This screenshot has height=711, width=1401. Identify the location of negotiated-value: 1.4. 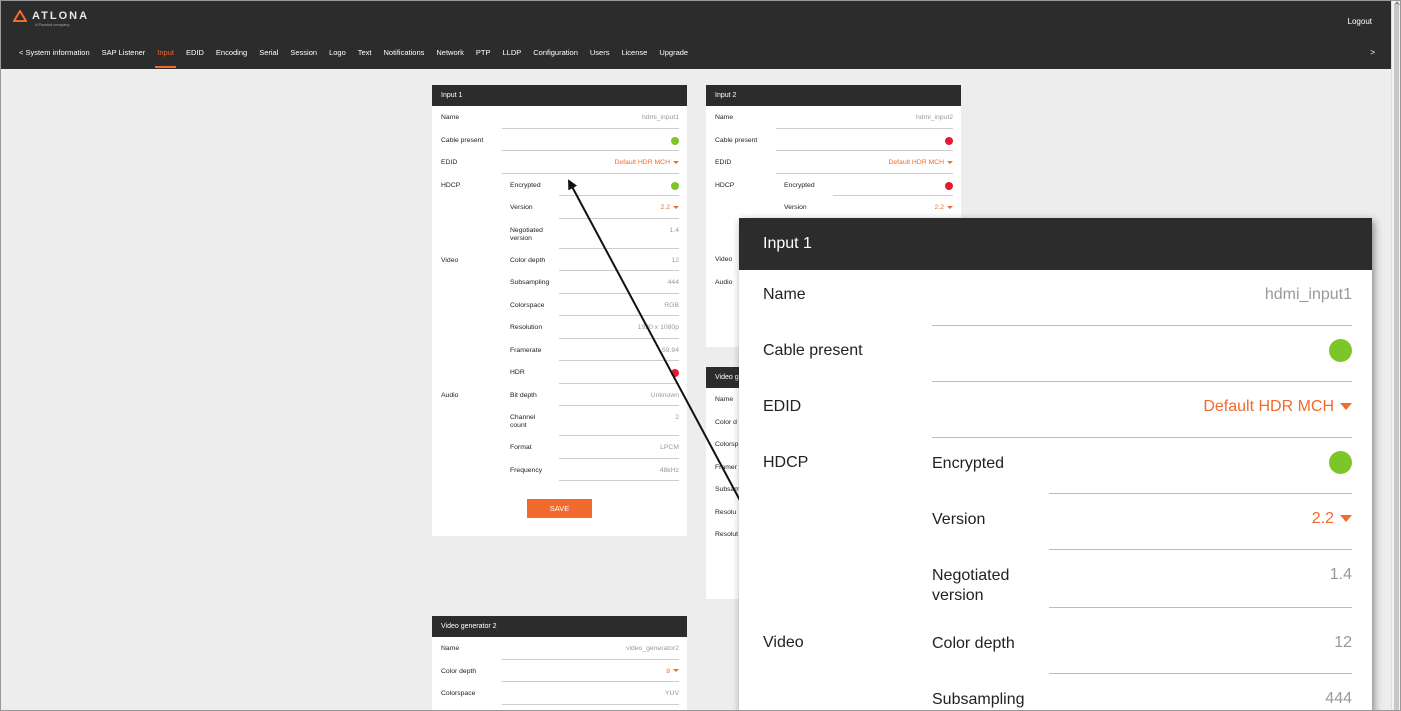
(1340, 574).